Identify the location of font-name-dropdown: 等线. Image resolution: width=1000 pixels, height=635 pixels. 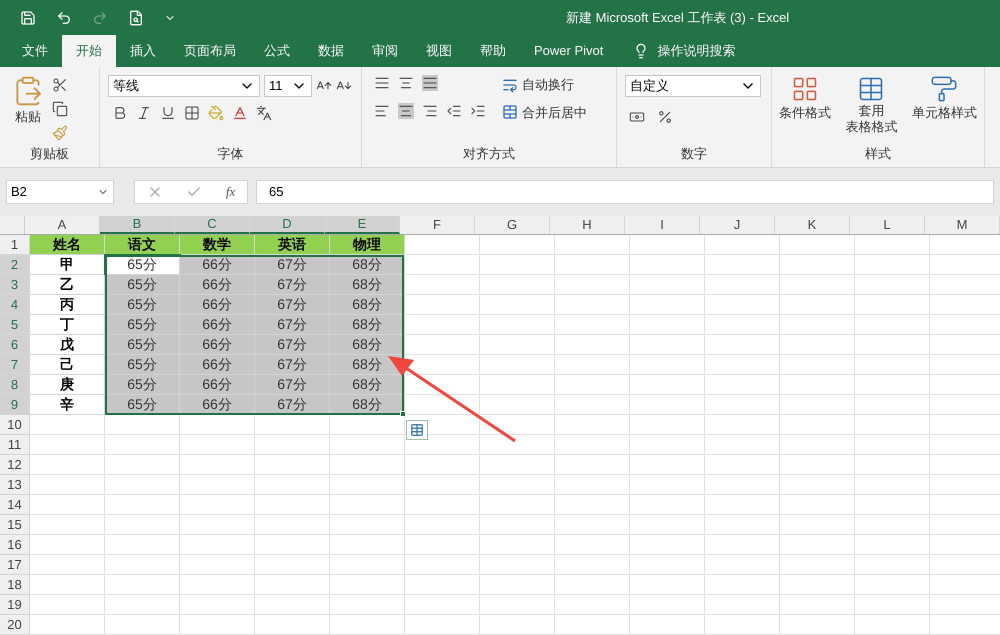
(184, 86).